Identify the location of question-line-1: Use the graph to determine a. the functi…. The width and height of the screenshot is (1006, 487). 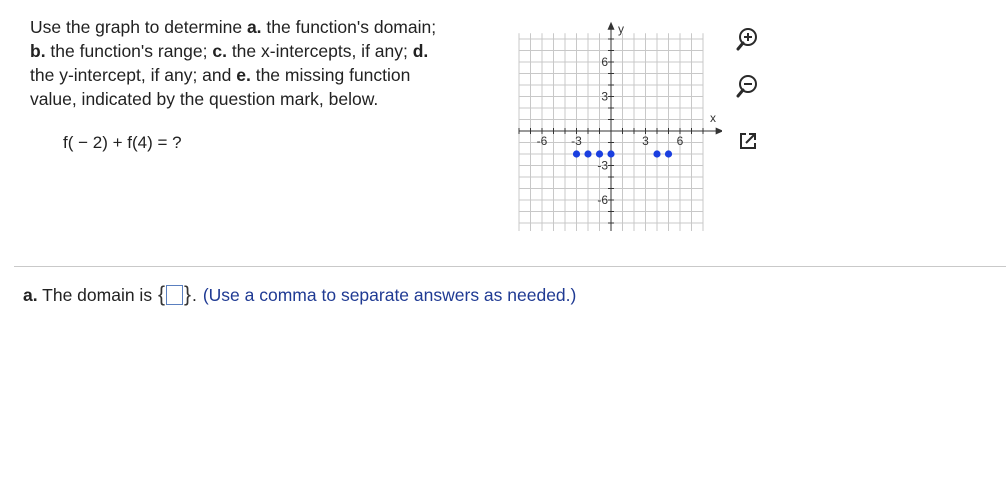
(233, 27).